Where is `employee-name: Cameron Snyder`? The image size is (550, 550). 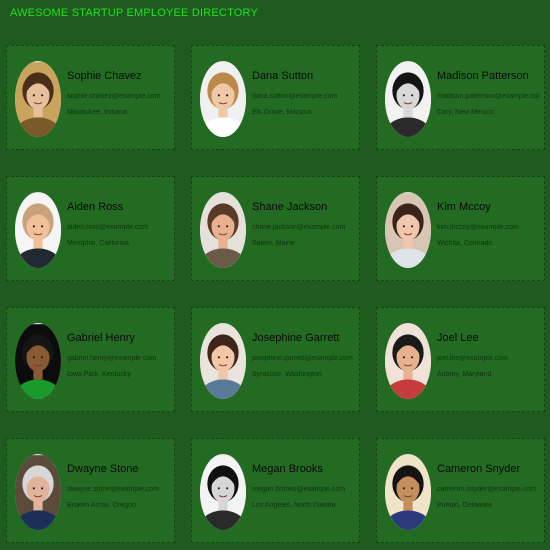 employee-name: Cameron Snyder is located at coordinates (479, 469).